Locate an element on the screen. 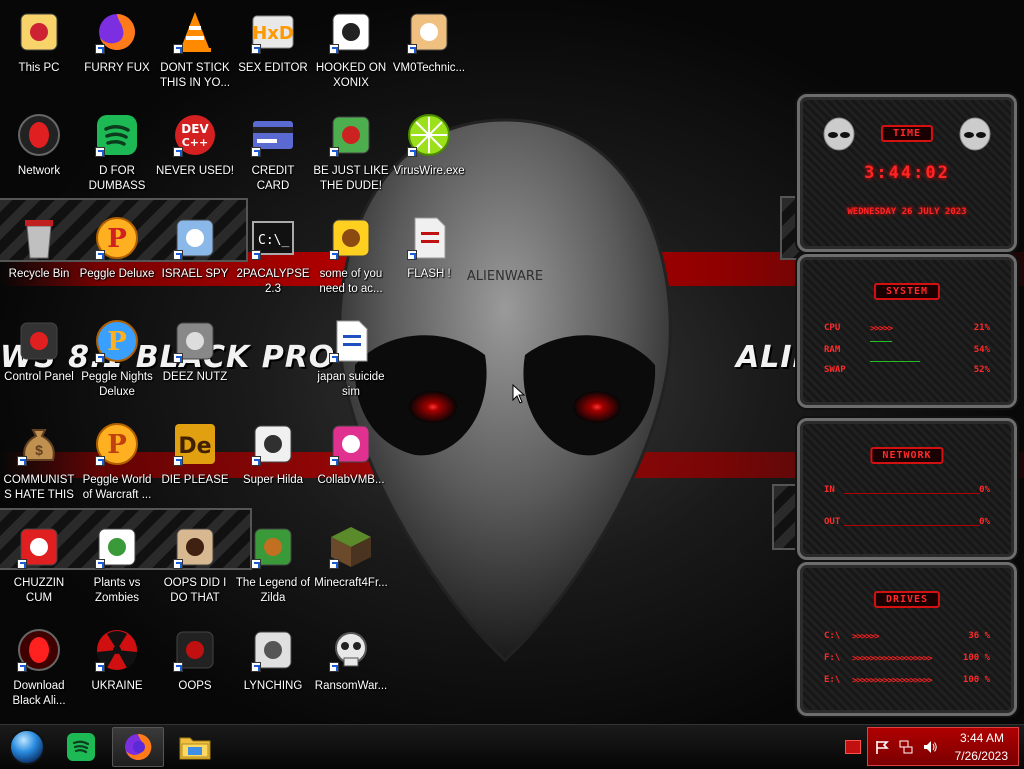 The image size is (1024, 769). desktop-icon: HxD SEX EDITOR is located at coordinates (273, 42).